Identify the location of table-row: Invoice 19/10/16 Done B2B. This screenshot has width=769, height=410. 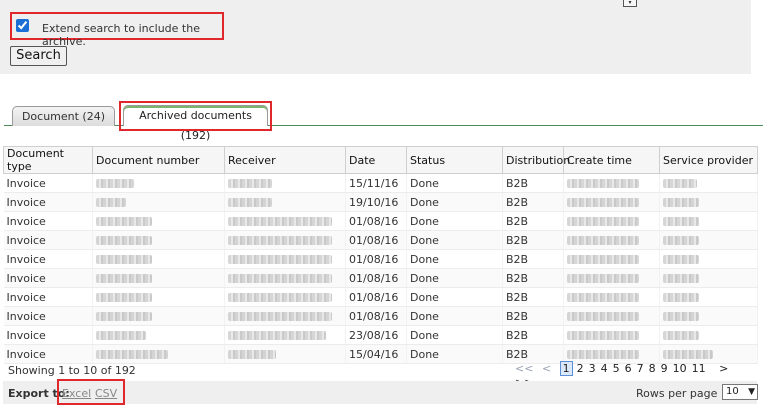
(380, 202).